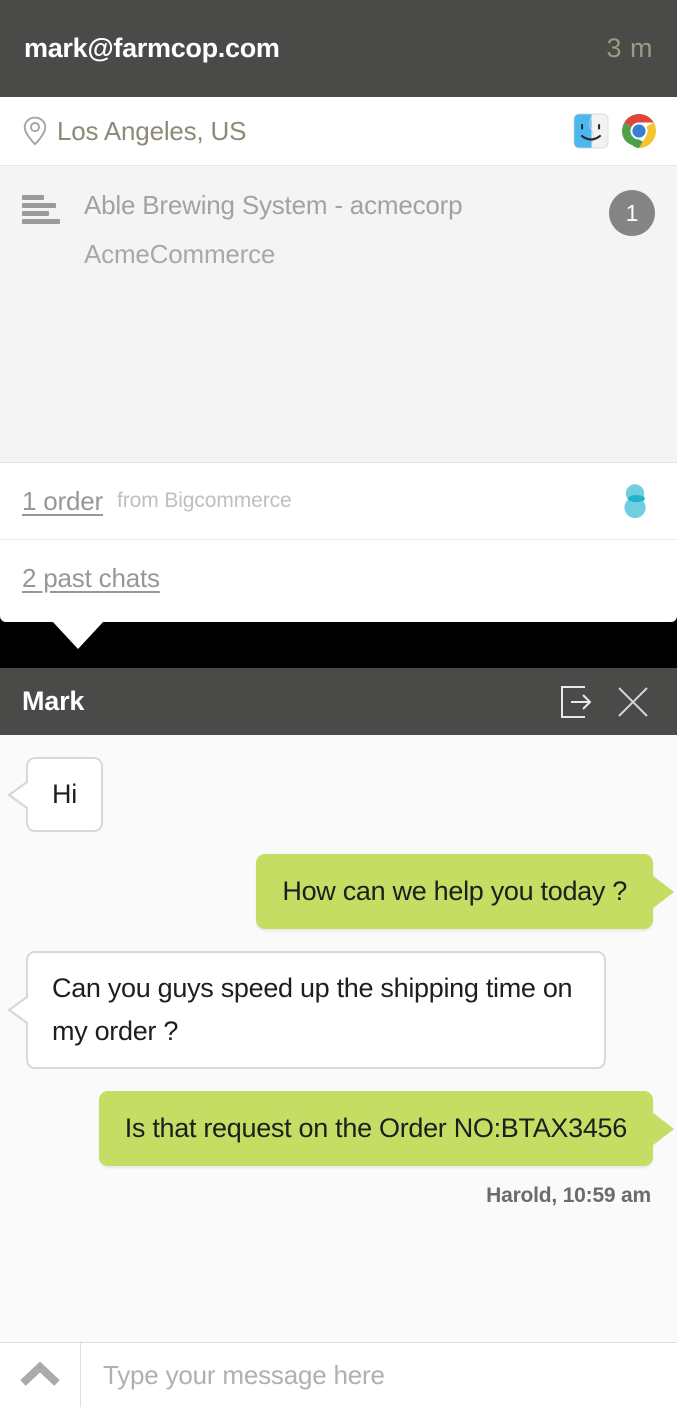 The height and width of the screenshot is (1407, 677). What do you see at coordinates (338, 501) in the screenshot?
I see `order-row: 1 order from Bigcommerce` at bounding box center [338, 501].